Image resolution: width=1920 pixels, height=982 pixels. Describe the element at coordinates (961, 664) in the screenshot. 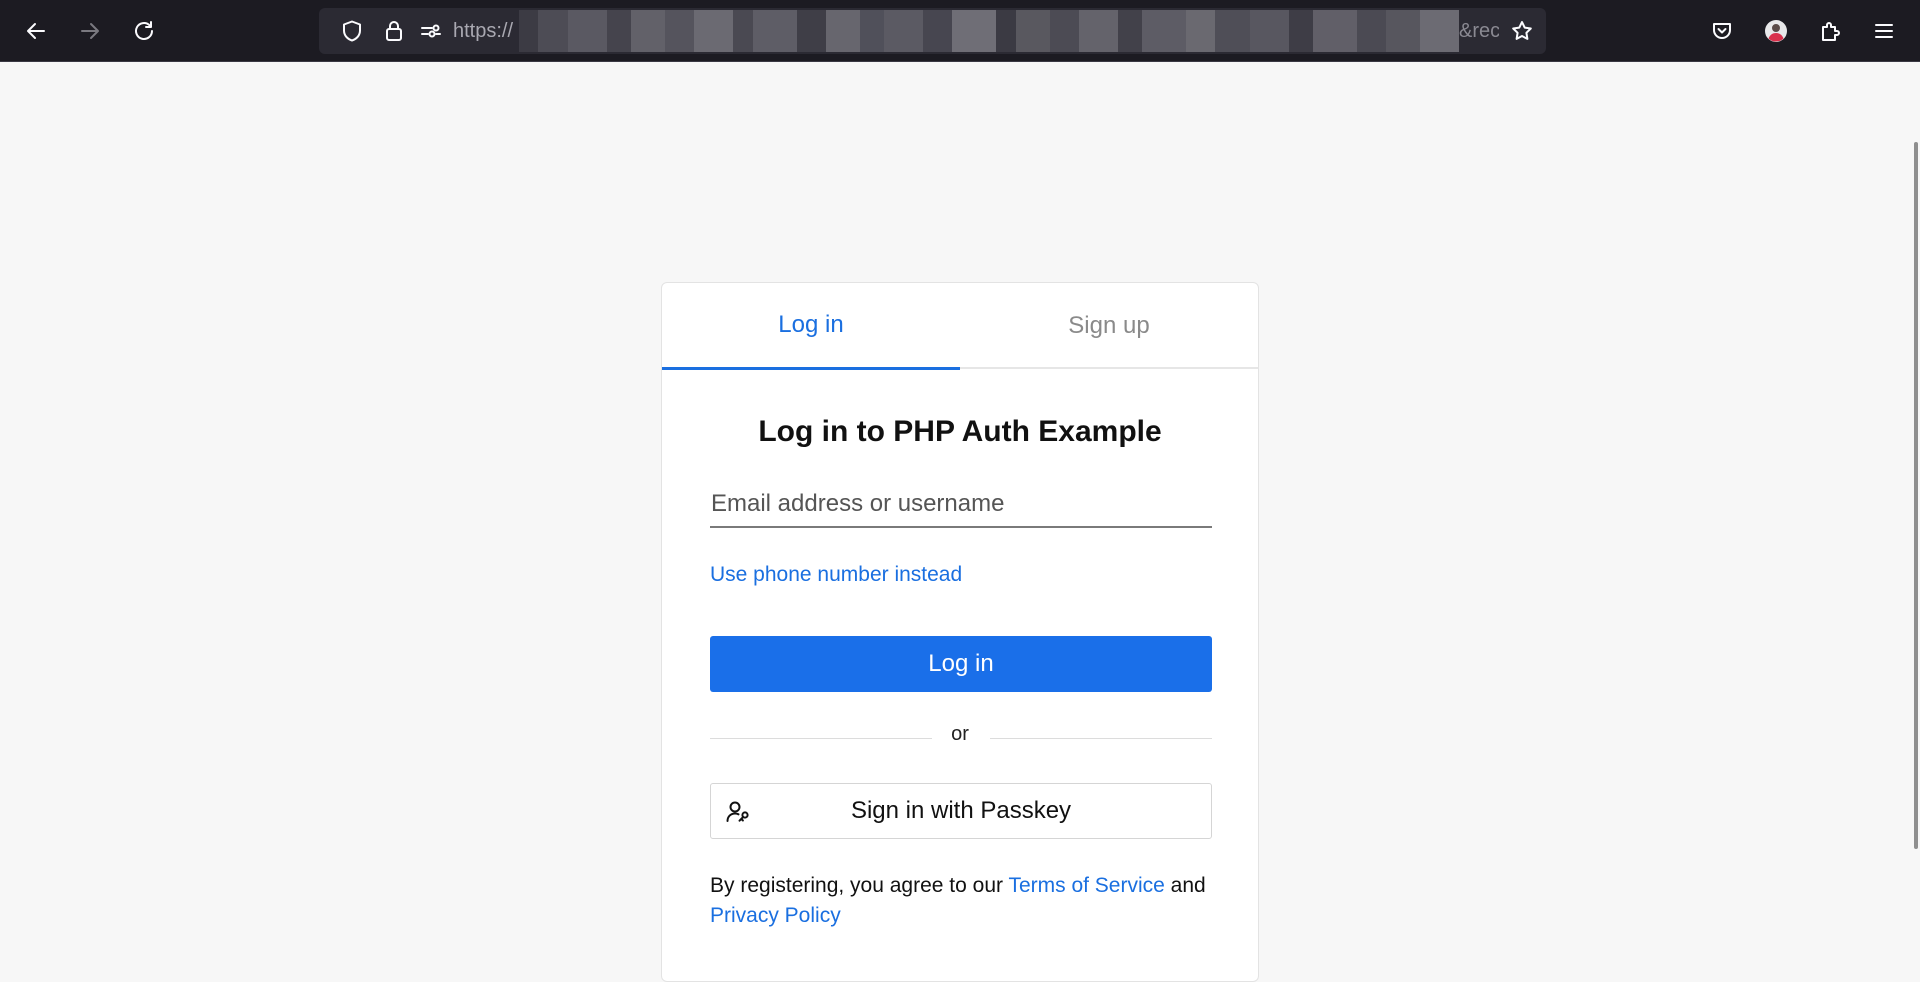

I see `log-in-button: Log in` at that location.